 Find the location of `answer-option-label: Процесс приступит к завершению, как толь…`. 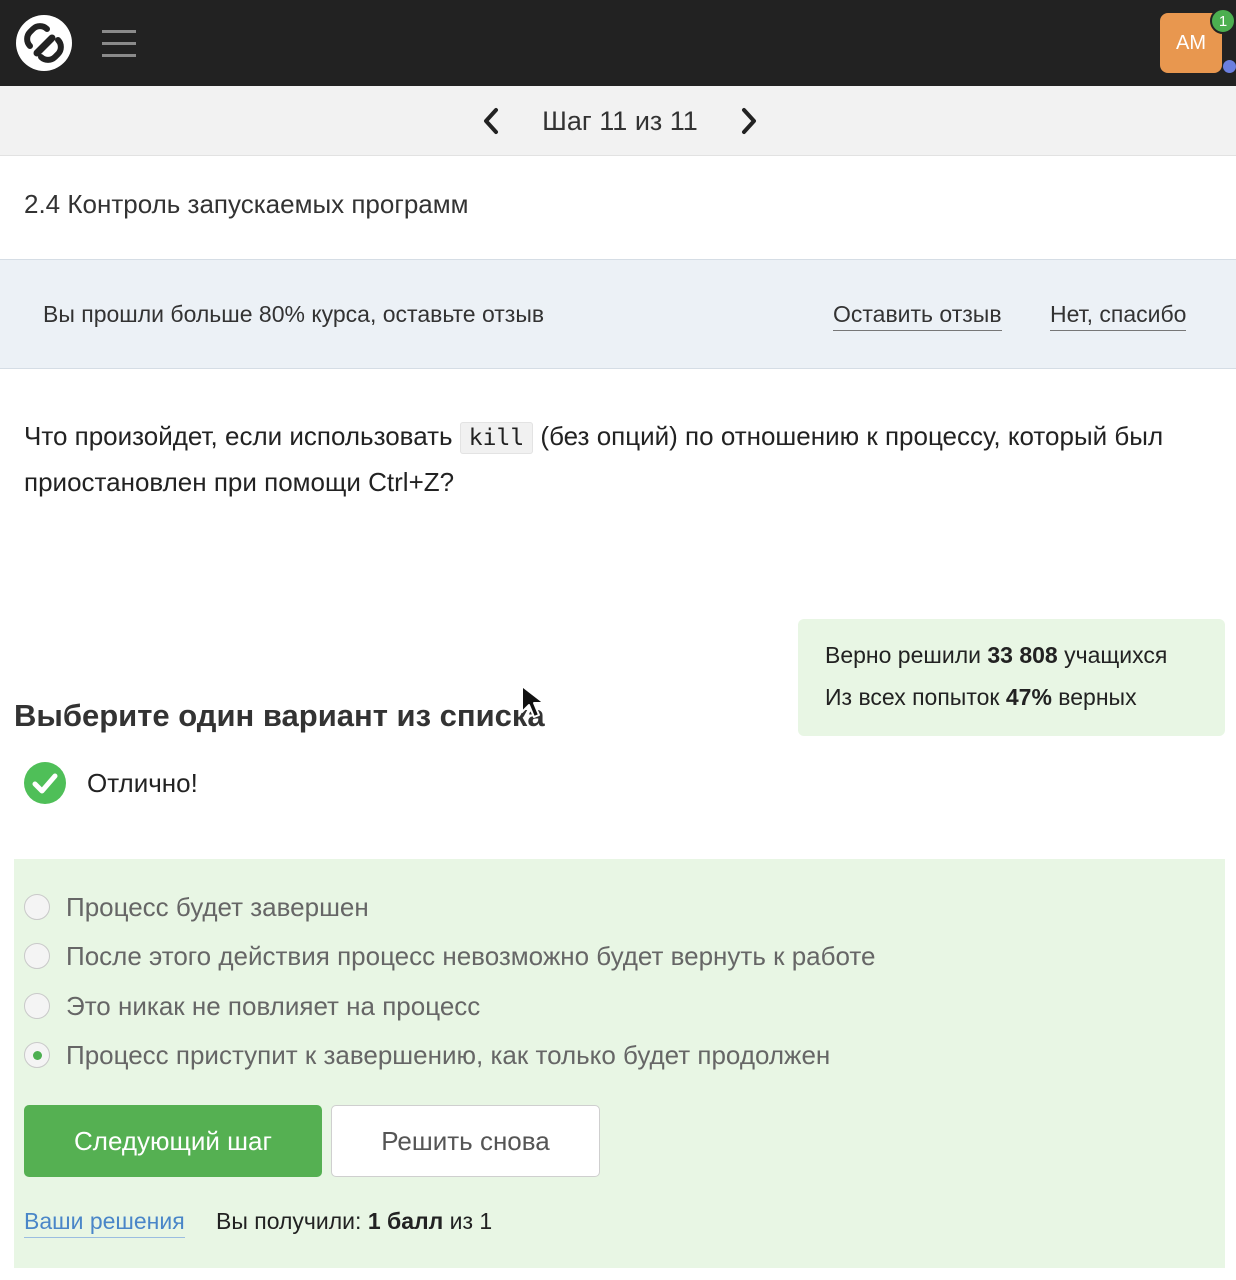

answer-option-label: Процесс приступит к завершению, как толь… is located at coordinates (448, 1054).